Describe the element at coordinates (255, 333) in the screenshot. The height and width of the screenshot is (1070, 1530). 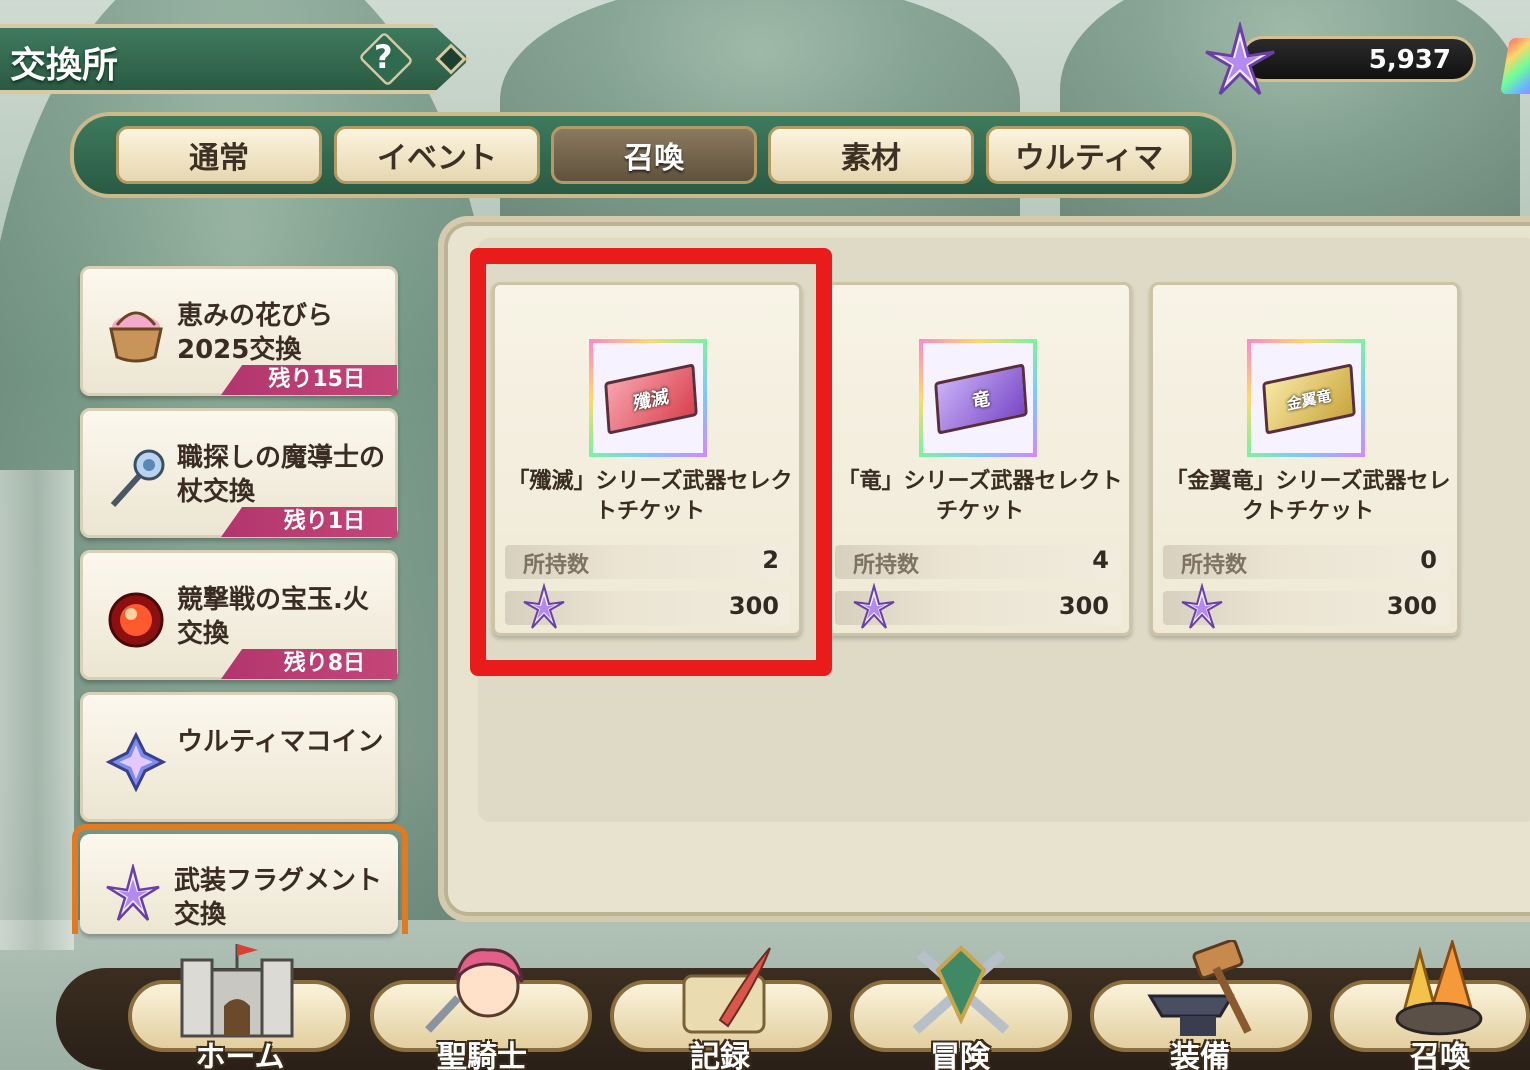
I see `sidebar-item-label: 恵みの花びら2025交換` at that location.